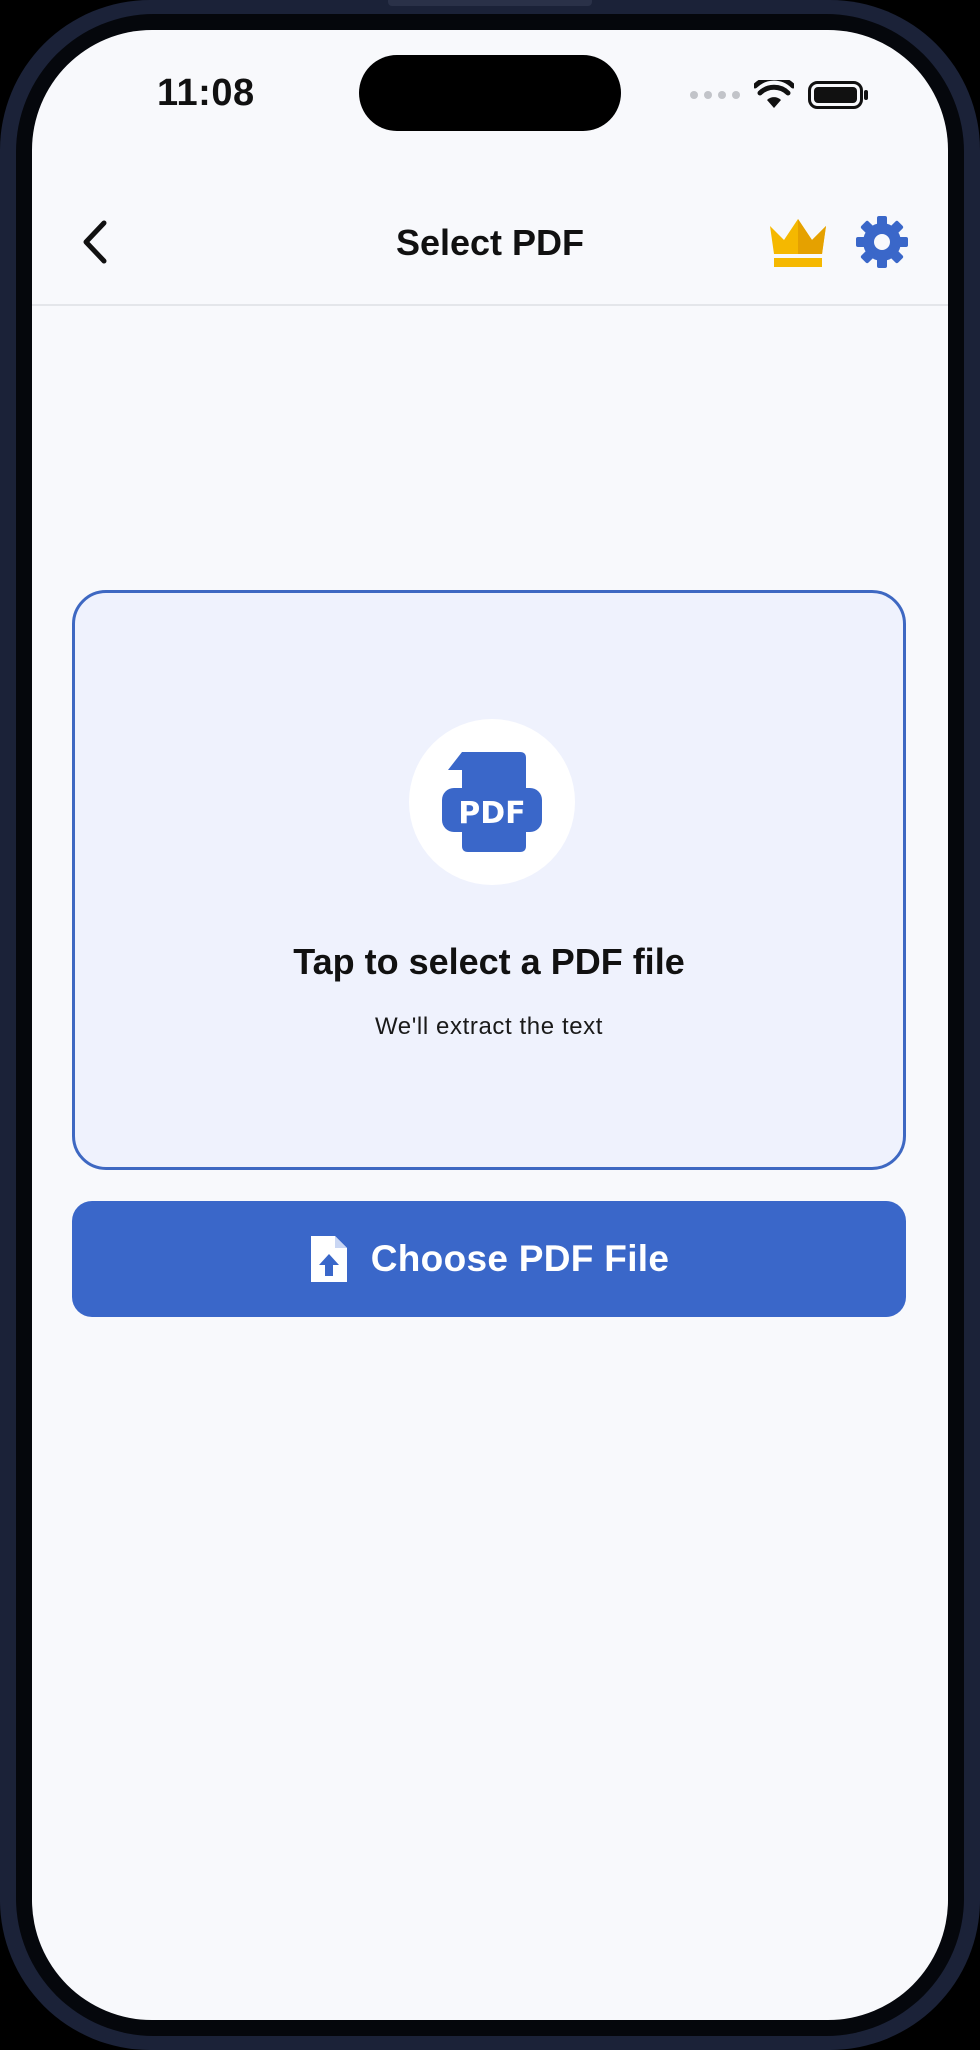 The image size is (980, 2050). Describe the element at coordinates (715, 95) in the screenshot. I see `cellular-signal-icon` at that location.